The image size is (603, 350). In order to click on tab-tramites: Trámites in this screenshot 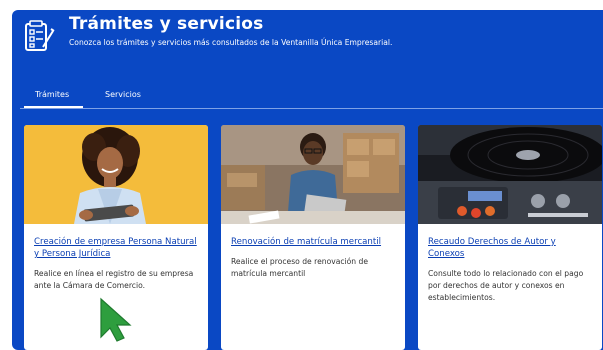, I will do `click(53, 99)`.